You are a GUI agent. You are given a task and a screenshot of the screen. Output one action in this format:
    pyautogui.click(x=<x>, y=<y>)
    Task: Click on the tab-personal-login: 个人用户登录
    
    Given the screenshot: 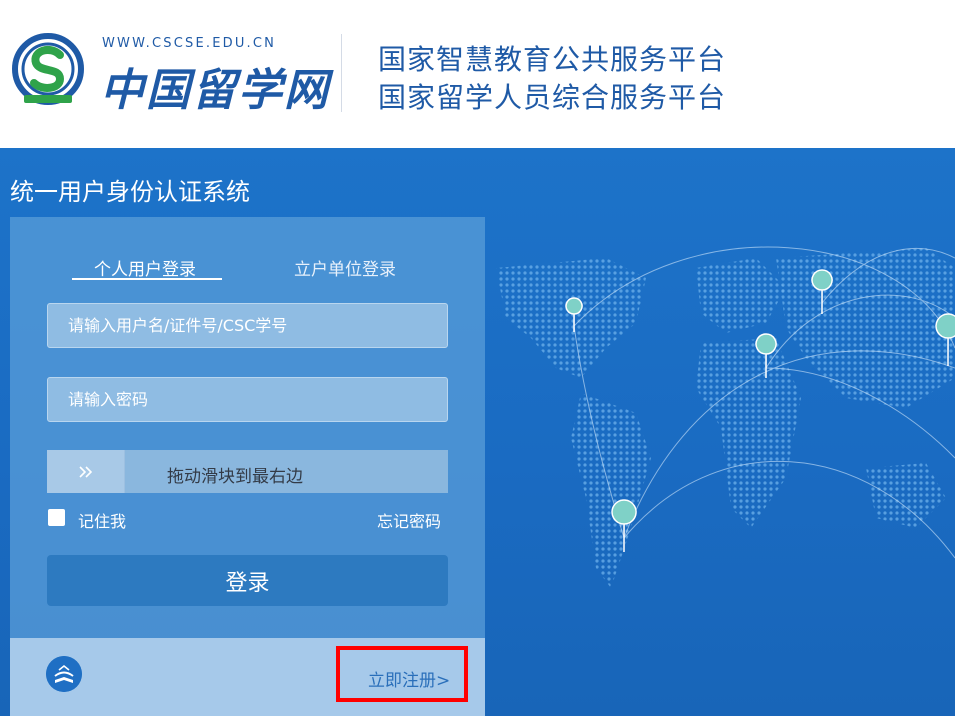 What is the action you would take?
    pyautogui.click(x=145, y=267)
    